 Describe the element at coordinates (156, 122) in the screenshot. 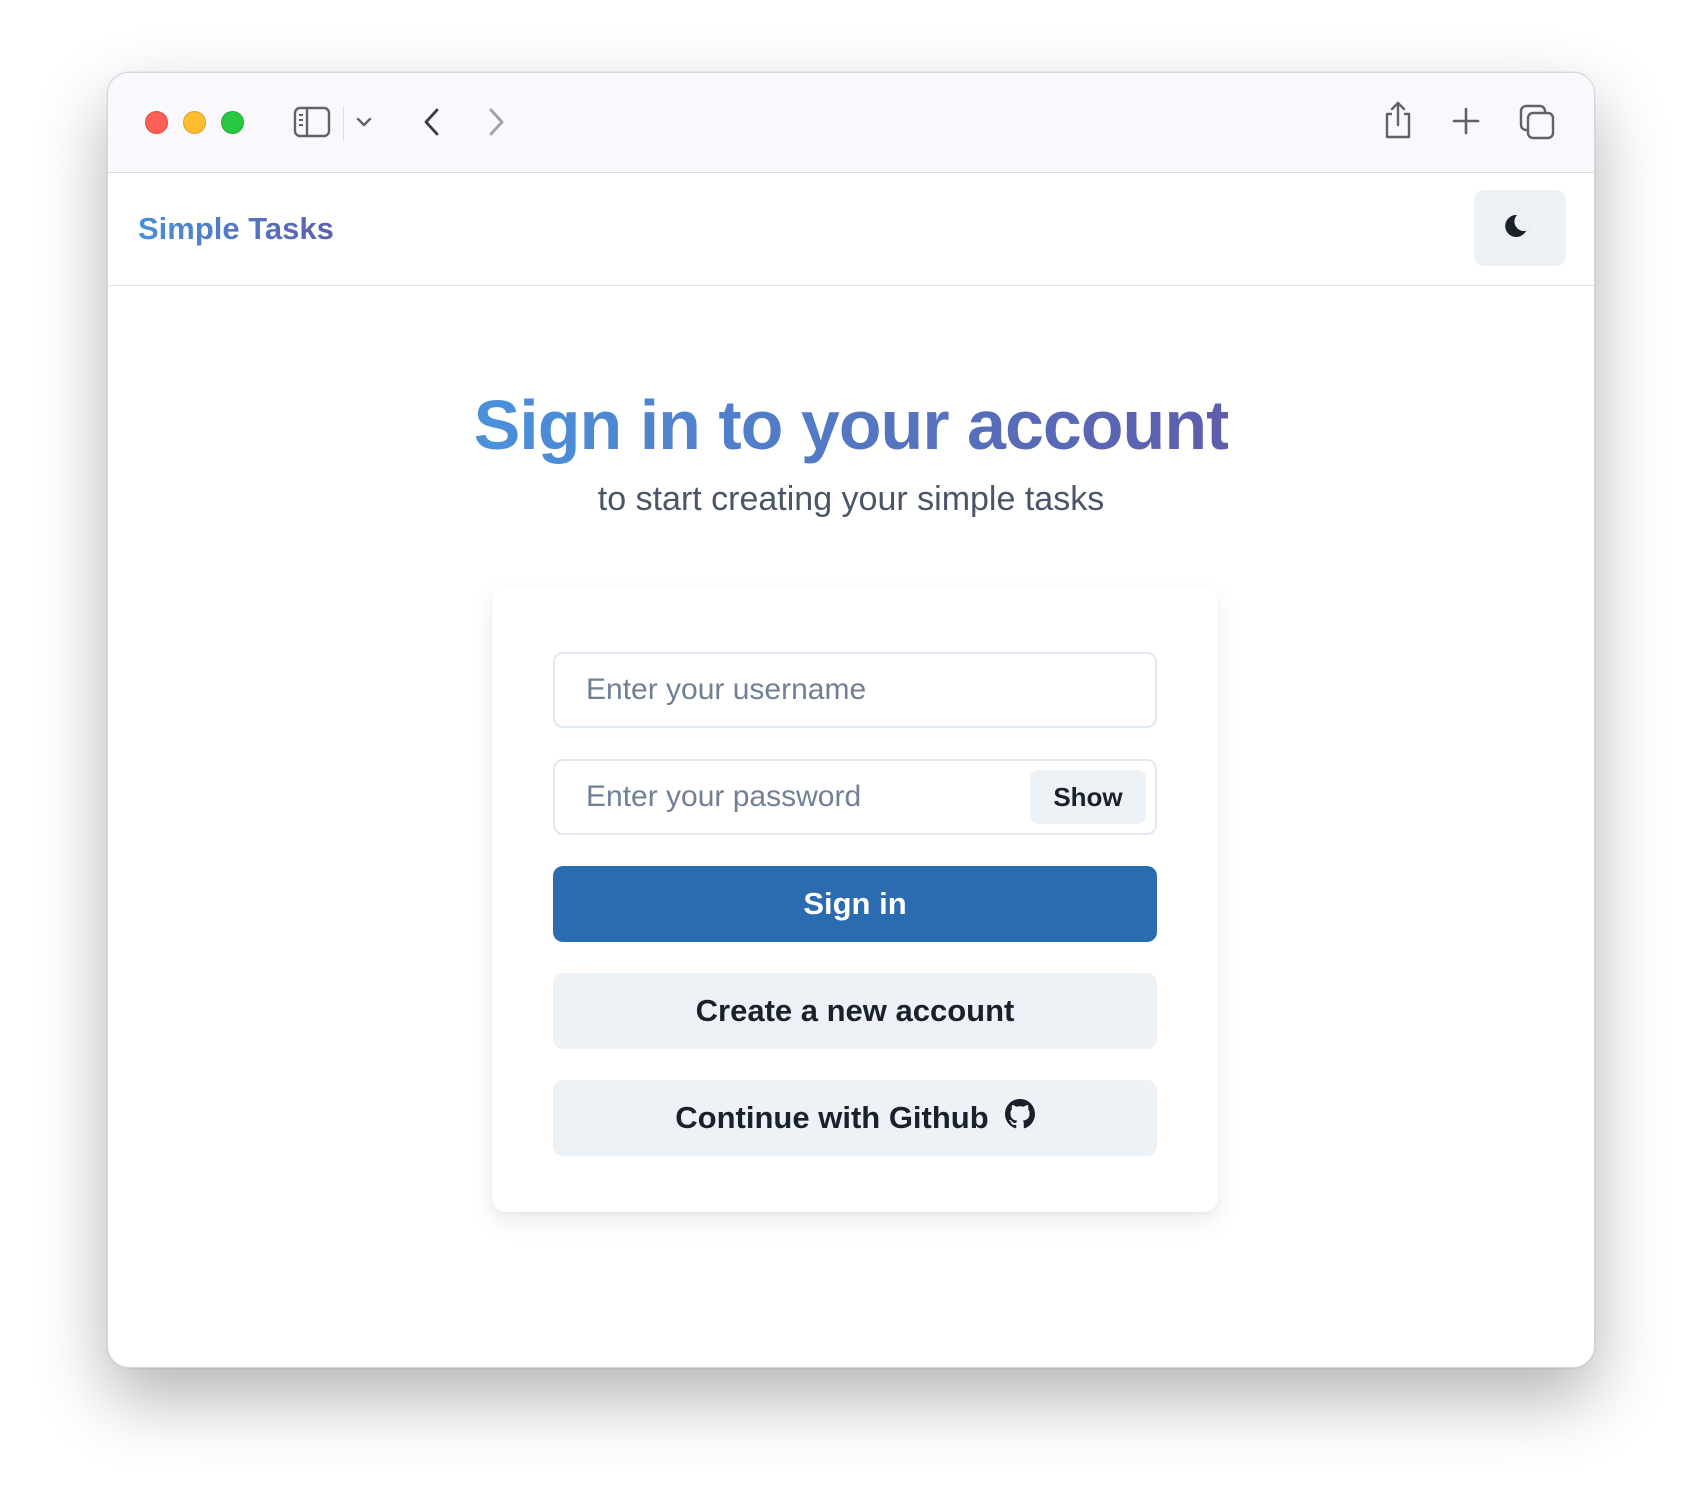

I see `close-window-button` at that location.